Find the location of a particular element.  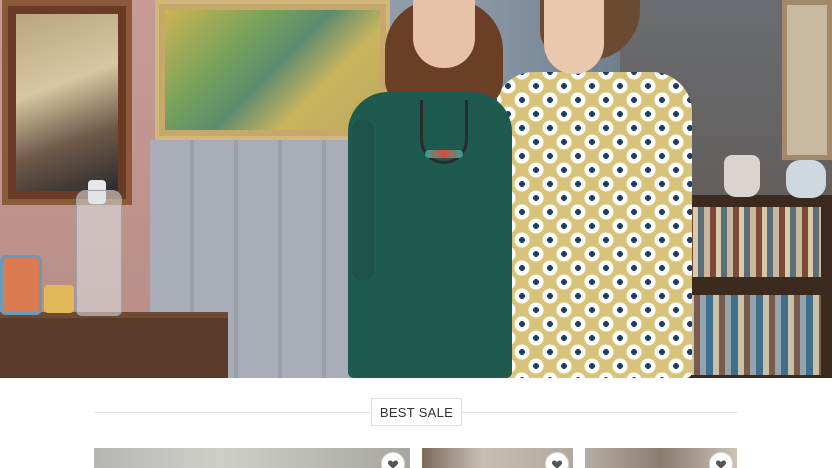

bookshelf is located at coordinates (753, 286).